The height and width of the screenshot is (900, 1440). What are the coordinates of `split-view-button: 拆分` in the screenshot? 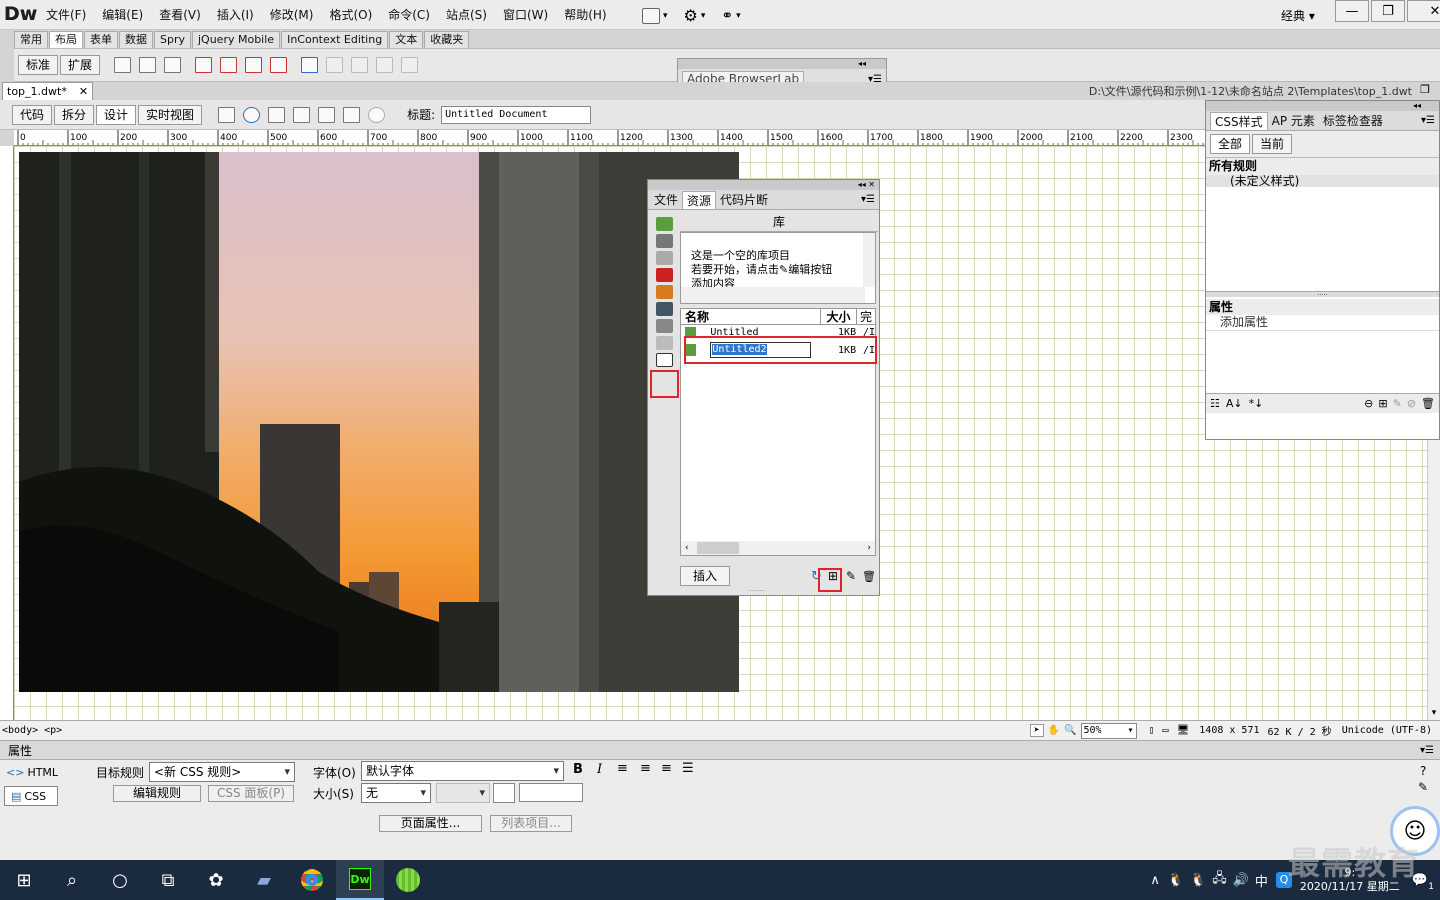 It's located at (74, 114).